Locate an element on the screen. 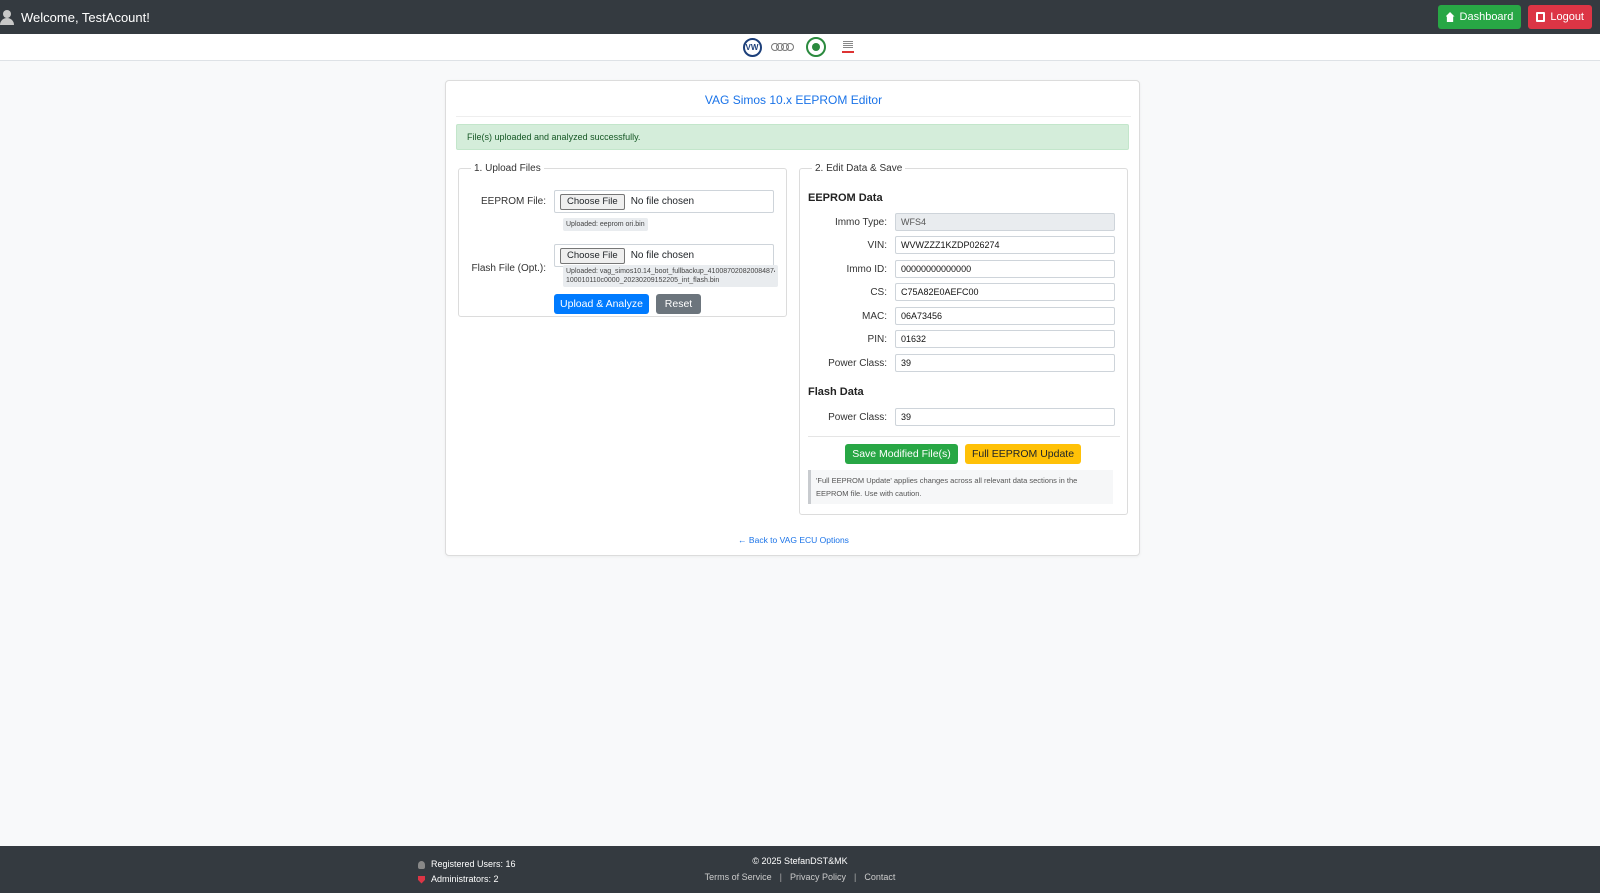 The image size is (1600, 893). eeprom-file-row: EEPROM File: Choose File No file chosen is located at coordinates (620, 201).